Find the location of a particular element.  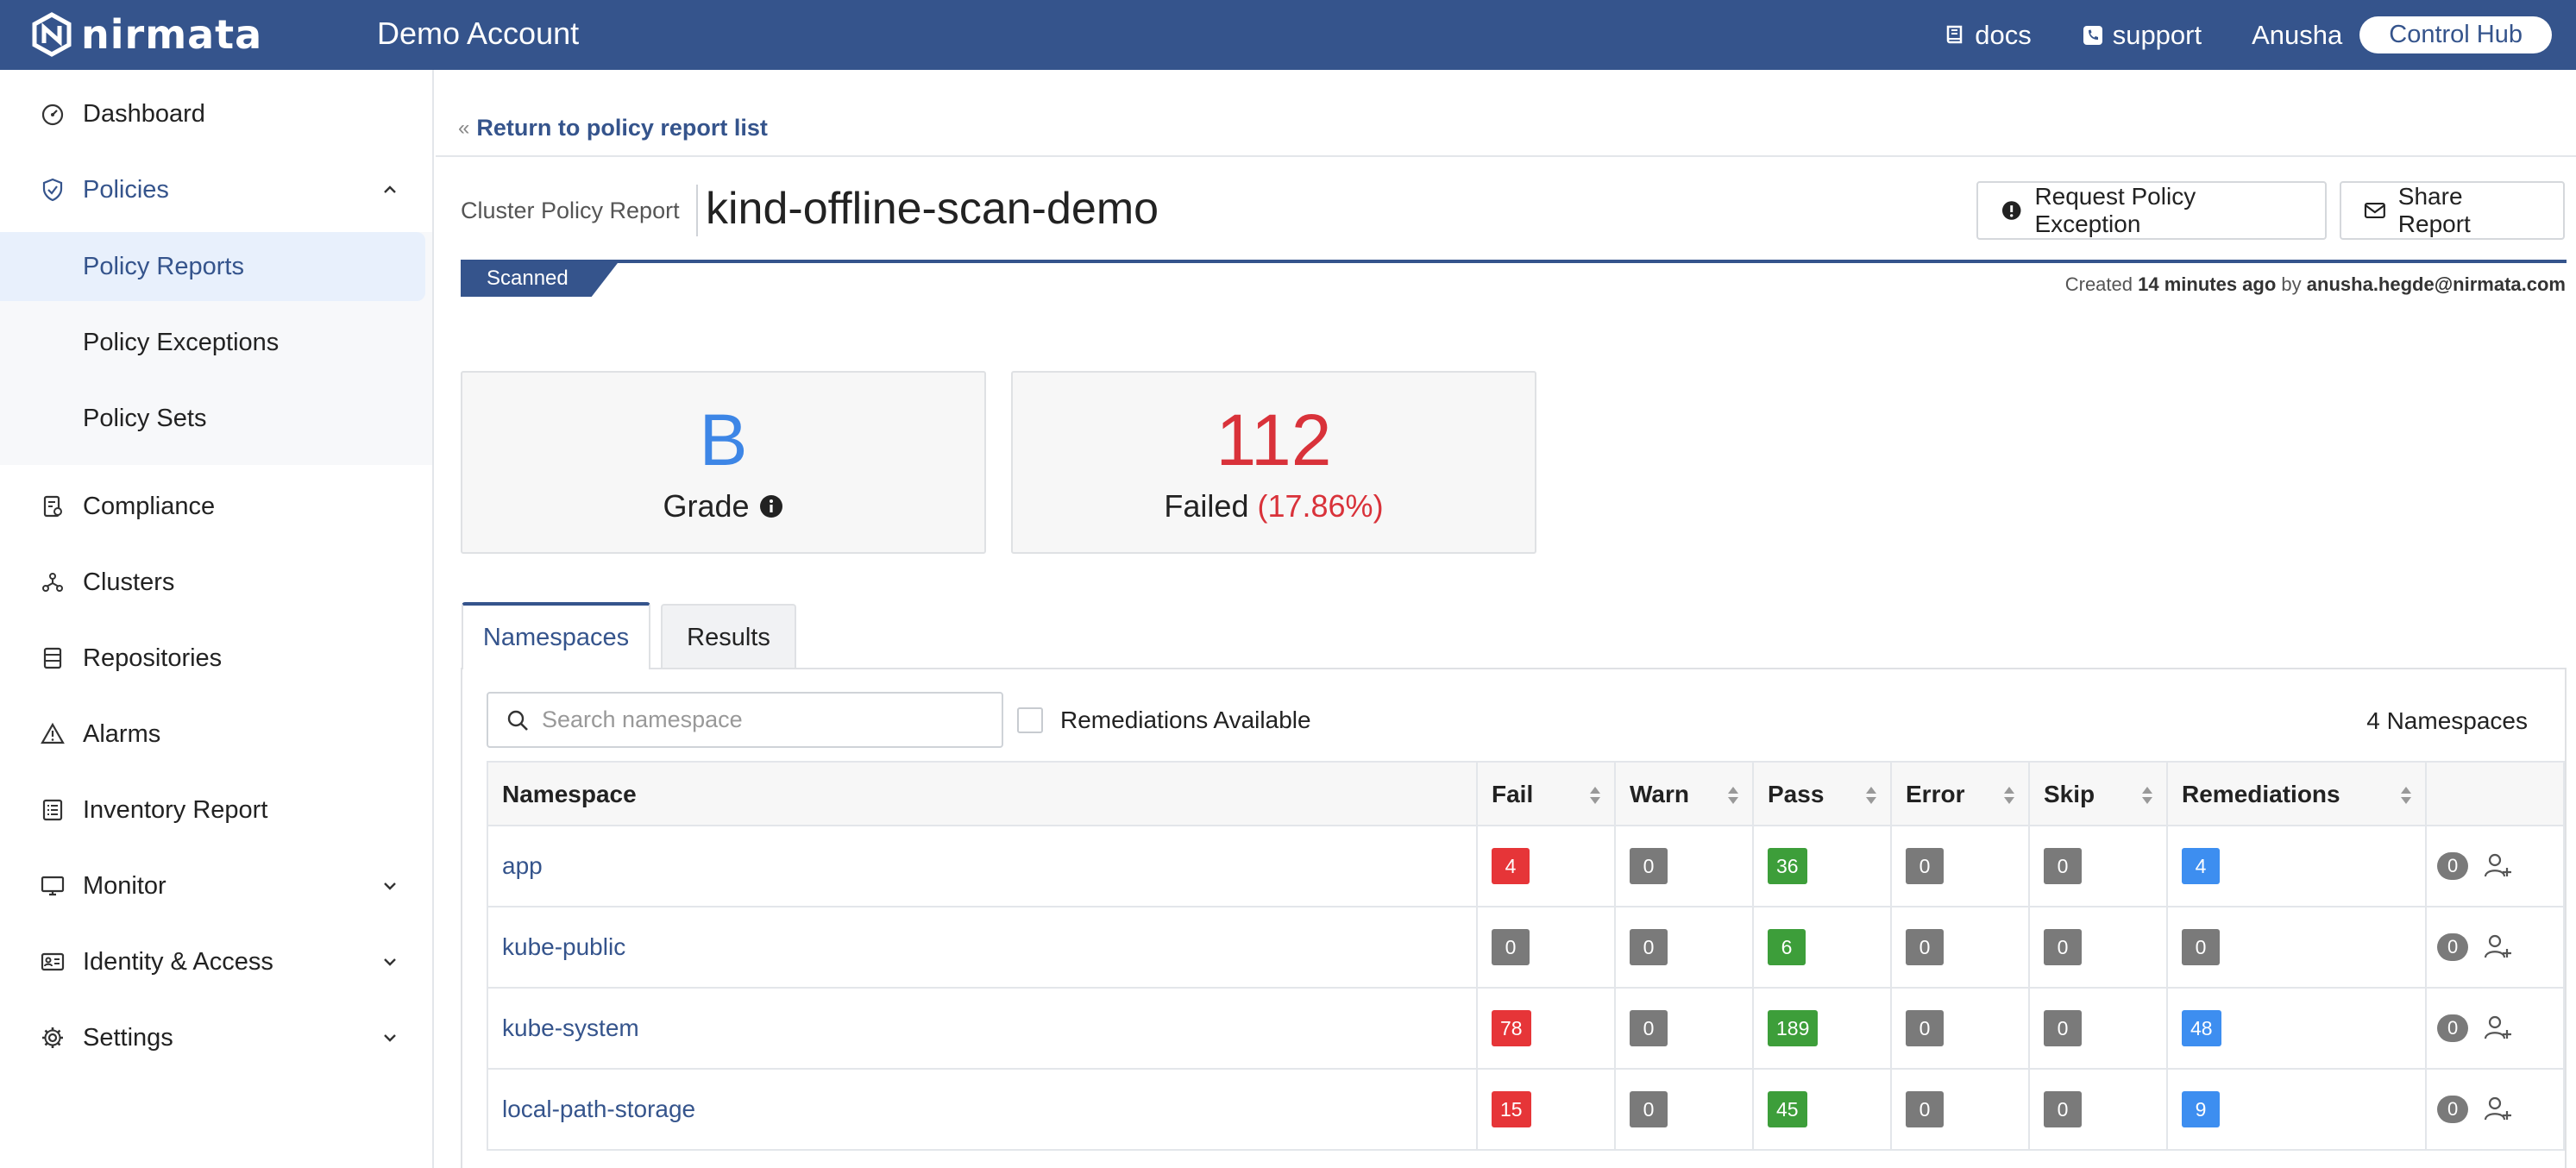

column-header-pass: Pass is located at coordinates (1823, 794).